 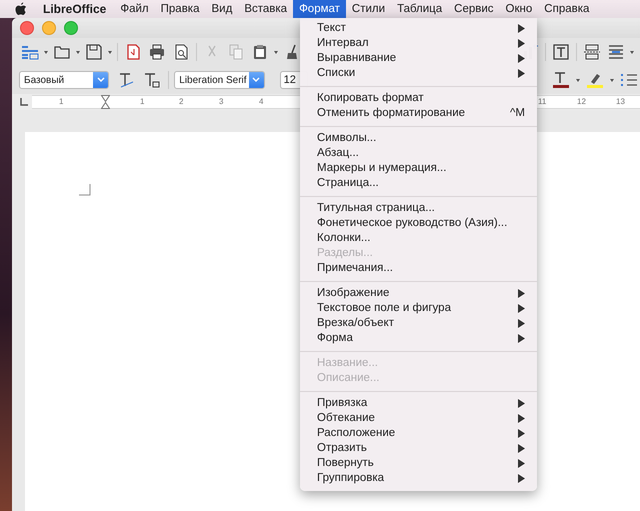 I want to click on menu-item: Повернуть, so click(x=418, y=463).